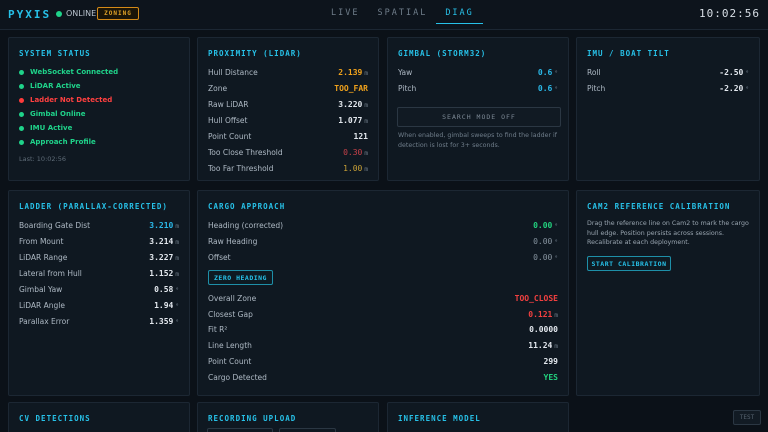  I want to click on start-calibration-button: START CALIBRATION, so click(629, 263).